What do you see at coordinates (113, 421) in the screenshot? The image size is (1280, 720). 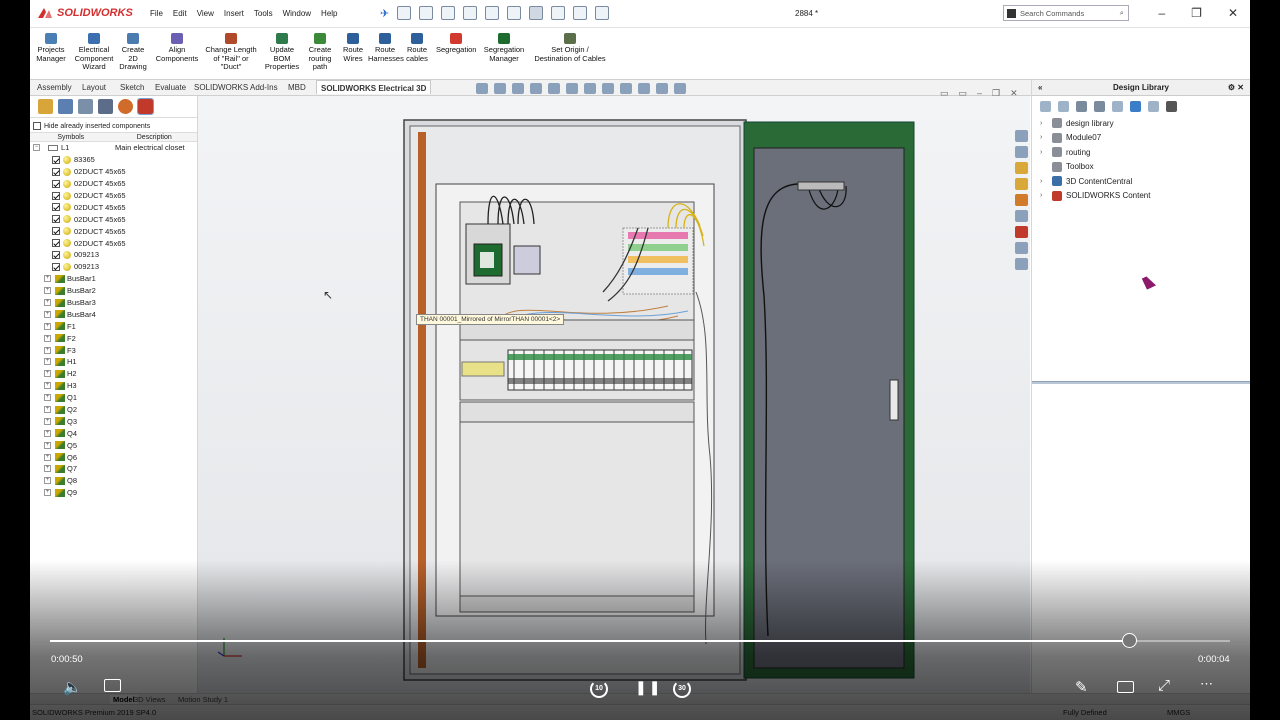 I see `tree-group-row: + Q3` at bounding box center [113, 421].